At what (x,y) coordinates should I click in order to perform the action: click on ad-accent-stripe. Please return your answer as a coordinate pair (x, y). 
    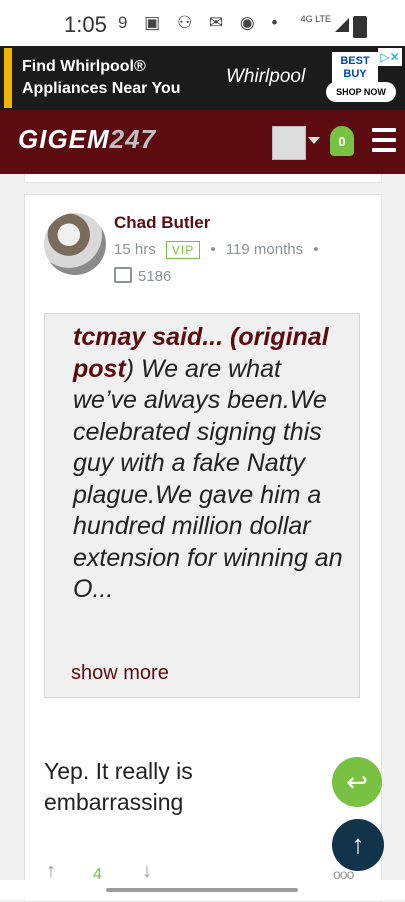
    Looking at the image, I should click on (8, 78).